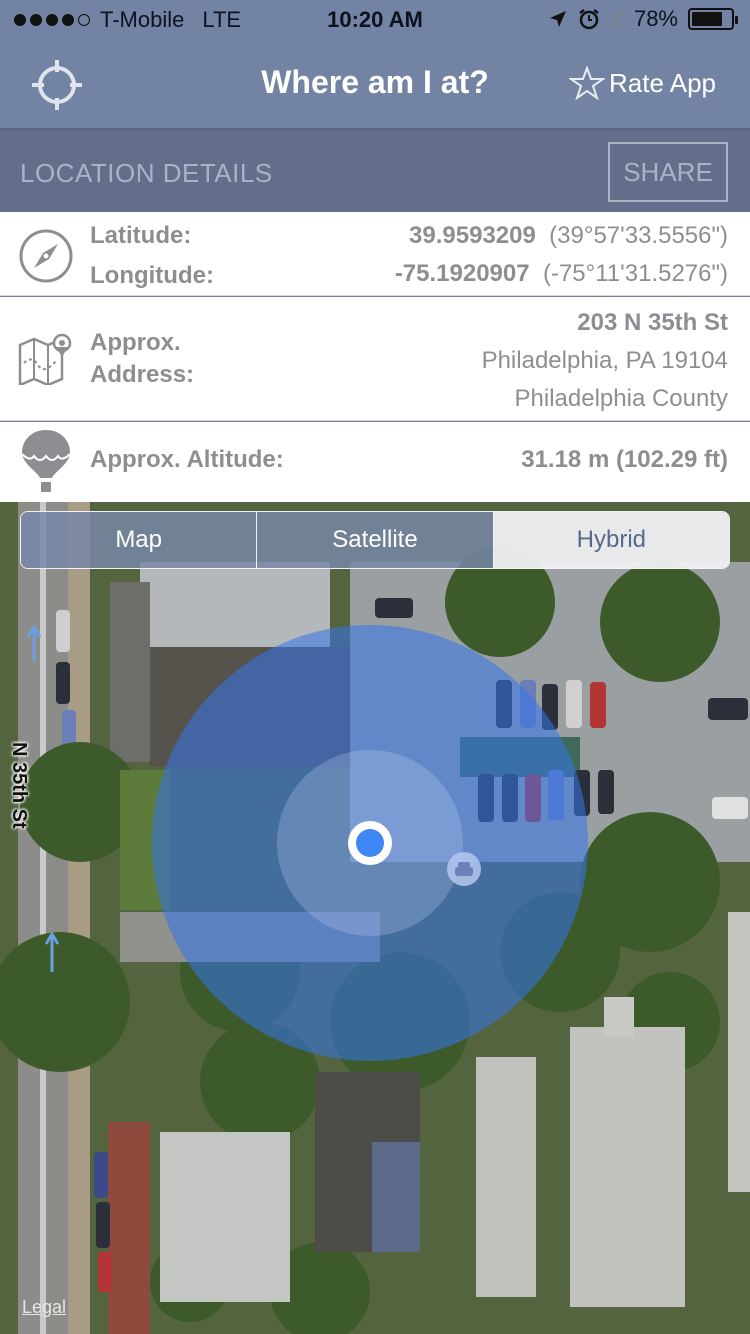  What do you see at coordinates (589, 19) in the screenshot?
I see `alarm-icon` at bounding box center [589, 19].